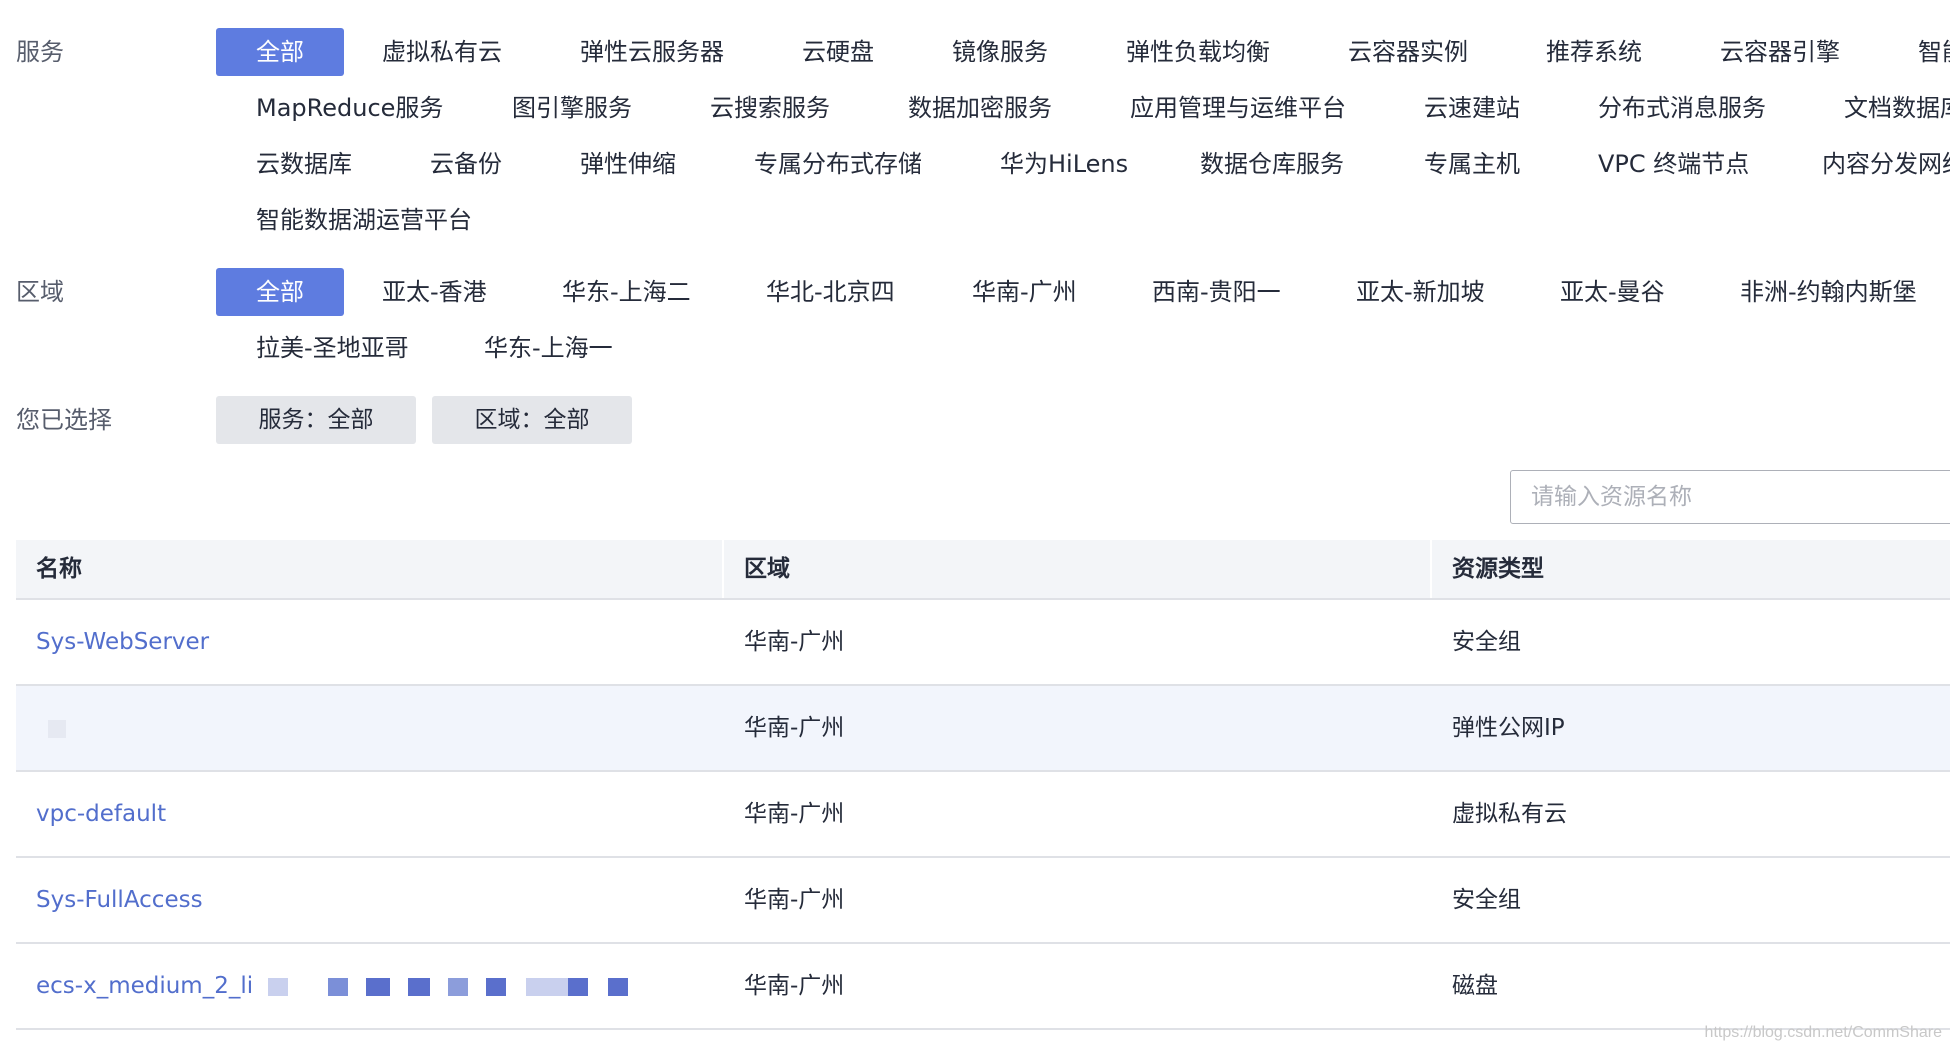  Describe the element at coordinates (316, 420) in the screenshot. I see `selected-tag-service: 服务：全部` at that location.